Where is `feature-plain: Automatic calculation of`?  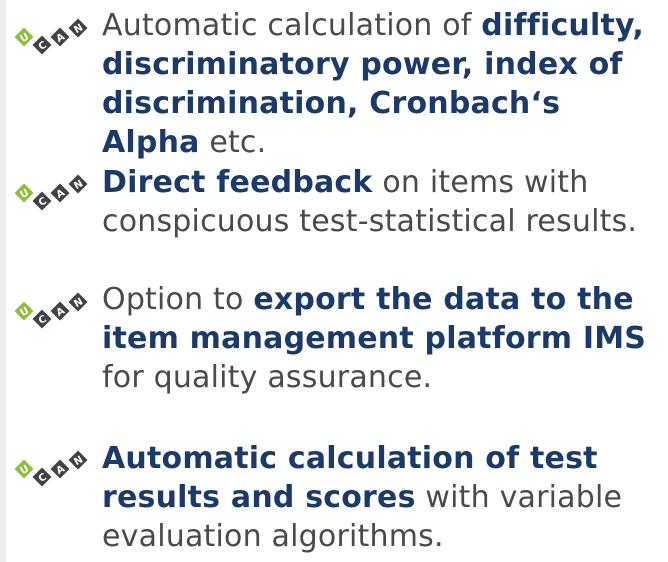
feature-plain: Automatic calculation of is located at coordinates (292, 25).